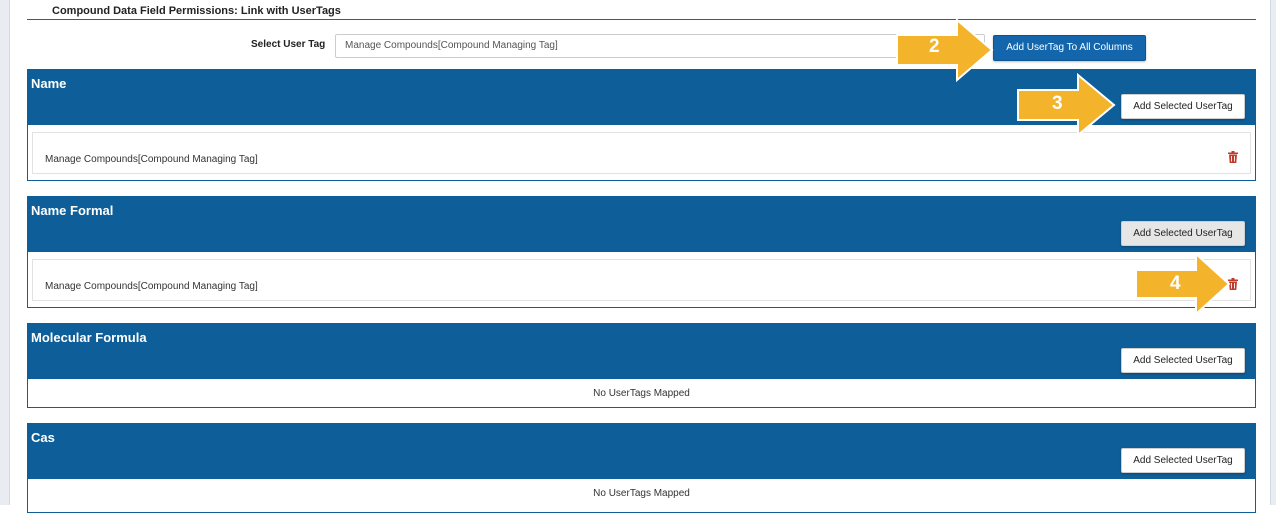 The height and width of the screenshot is (513, 1276). I want to click on select-user-tag-label: Select User Tag, so click(288, 44).